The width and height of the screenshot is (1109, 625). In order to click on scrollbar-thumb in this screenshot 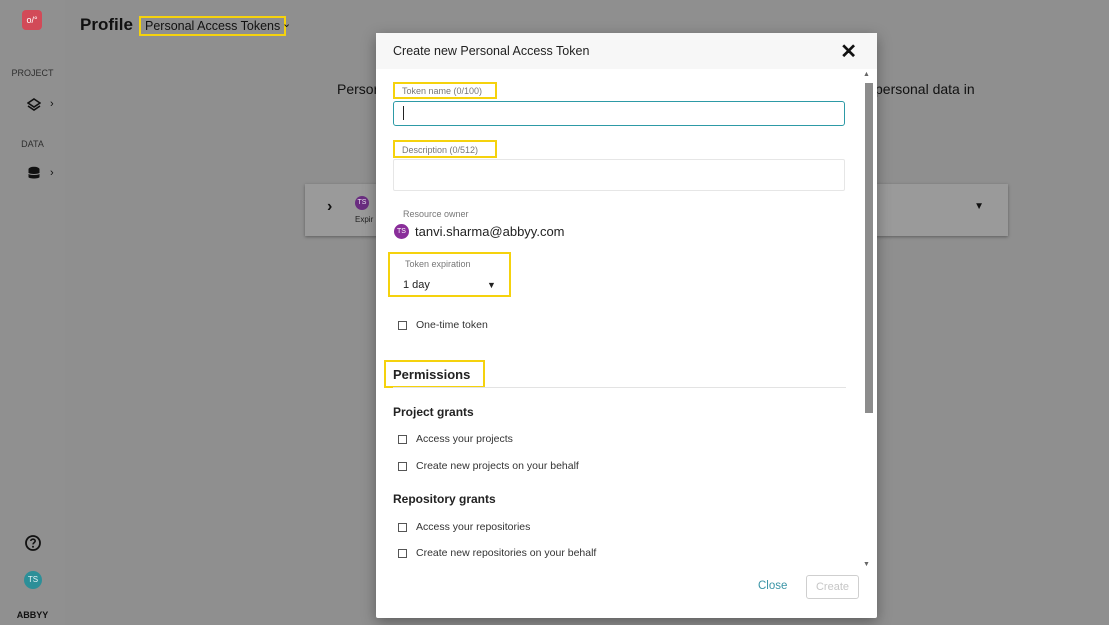, I will do `click(869, 248)`.